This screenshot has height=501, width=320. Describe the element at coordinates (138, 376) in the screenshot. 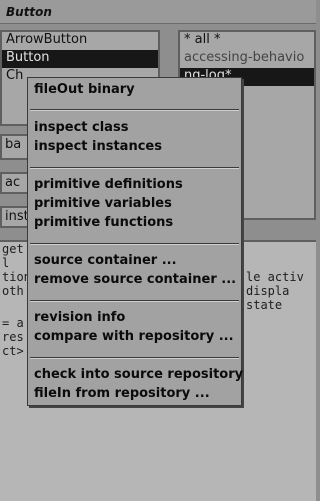

I see `menu-item-check-into-source-repository: check into source repository` at that location.